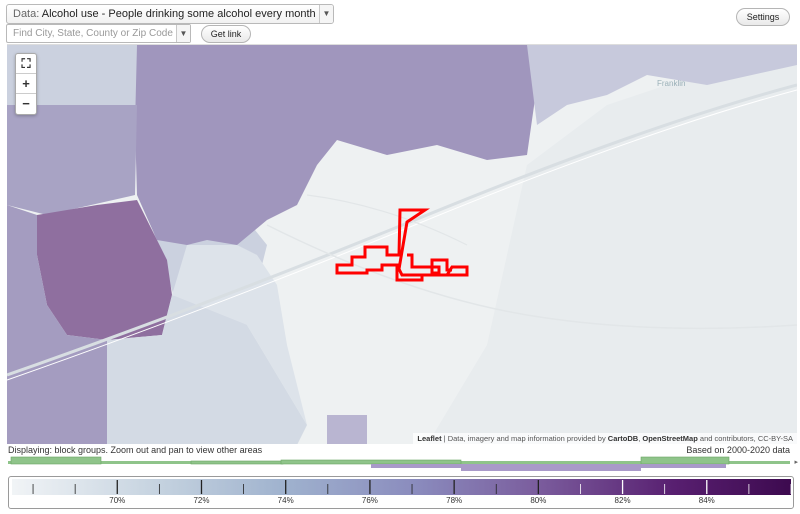 This screenshot has width=800, height=514. What do you see at coordinates (623, 438) in the screenshot?
I see `cartodb-link: CartoDB` at bounding box center [623, 438].